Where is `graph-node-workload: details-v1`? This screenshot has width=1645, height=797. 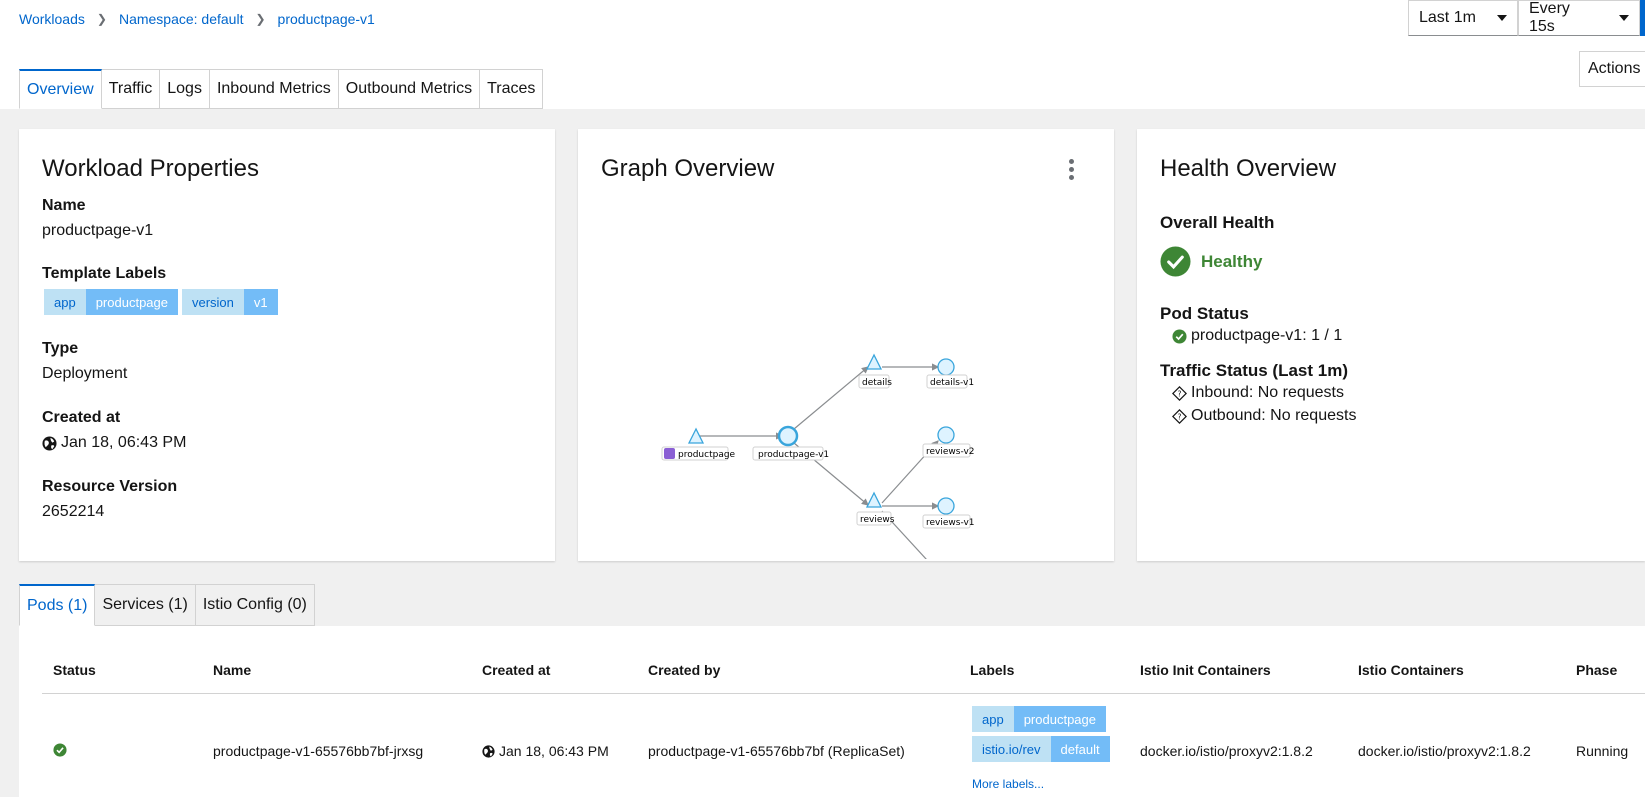
graph-node-workload: details-v1 is located at coordinates (950, 373).